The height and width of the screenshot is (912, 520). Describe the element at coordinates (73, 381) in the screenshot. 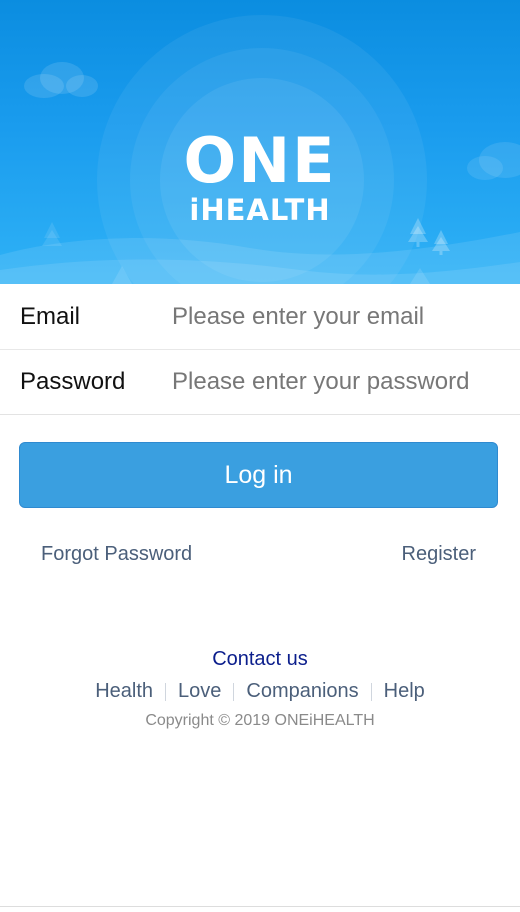

I see `password-label: Password` at that location.